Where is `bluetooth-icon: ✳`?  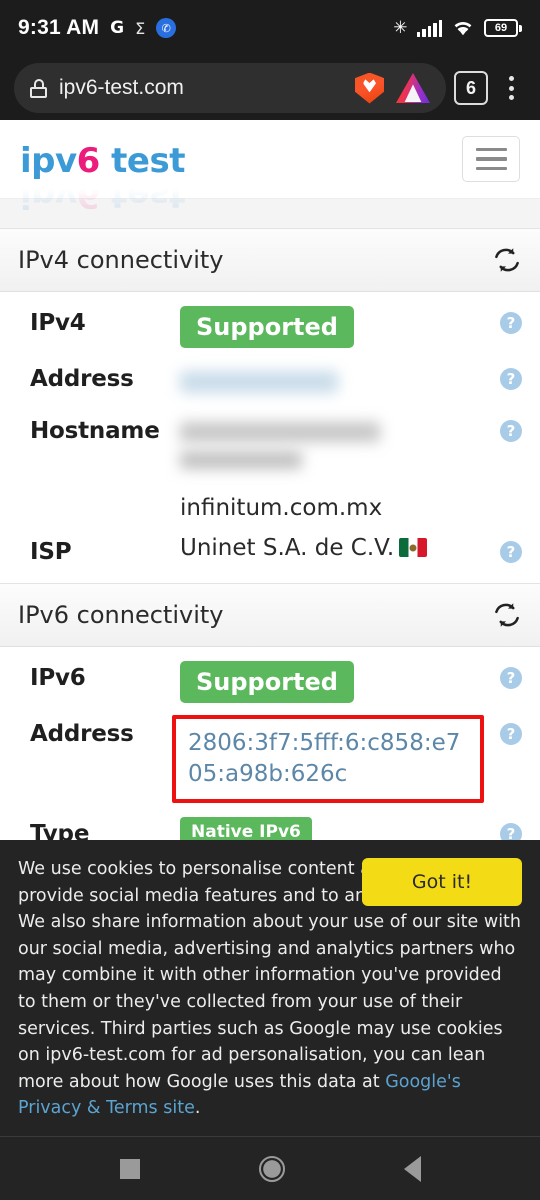
bluetooth-icon: ✳ is located at coordinates (400, 27).